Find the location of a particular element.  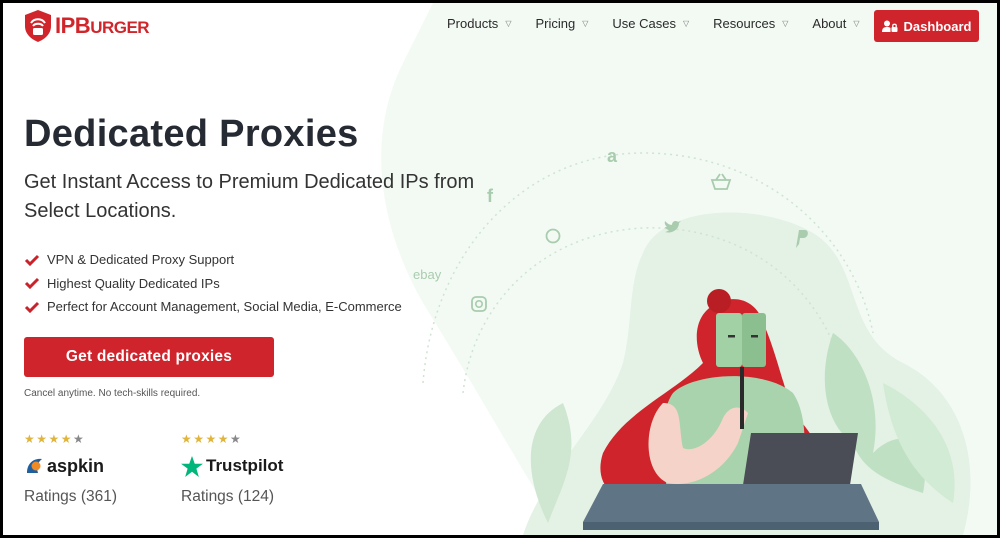

nav-item-use-cases: Use Cases ▽ is located at coordinates (650, 23).